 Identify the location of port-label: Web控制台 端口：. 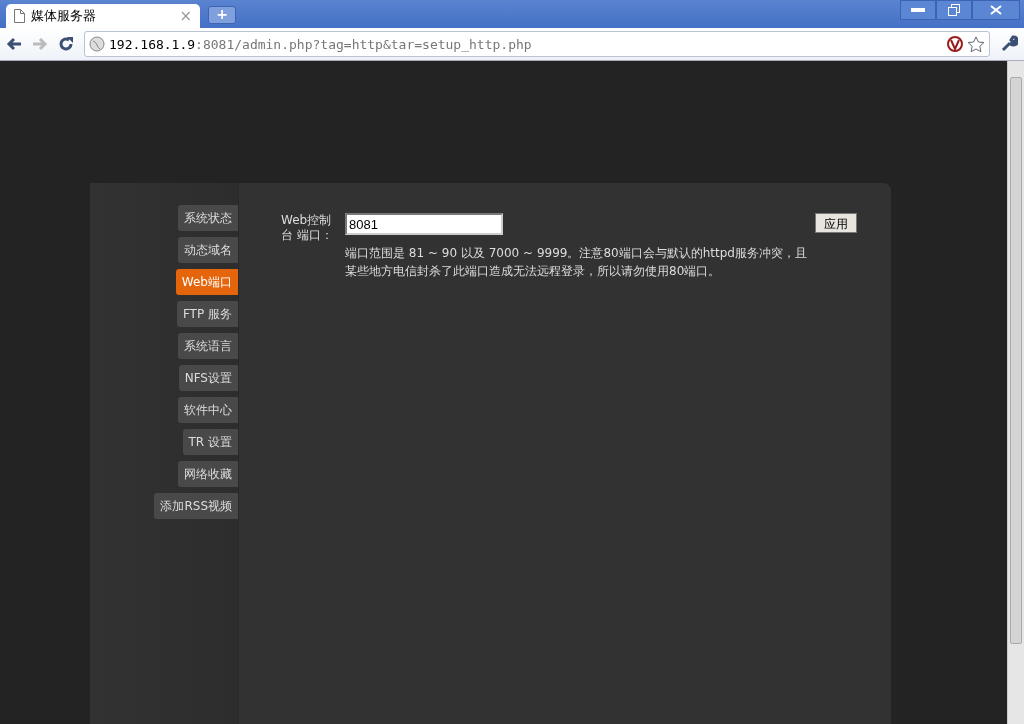
(307, 228).